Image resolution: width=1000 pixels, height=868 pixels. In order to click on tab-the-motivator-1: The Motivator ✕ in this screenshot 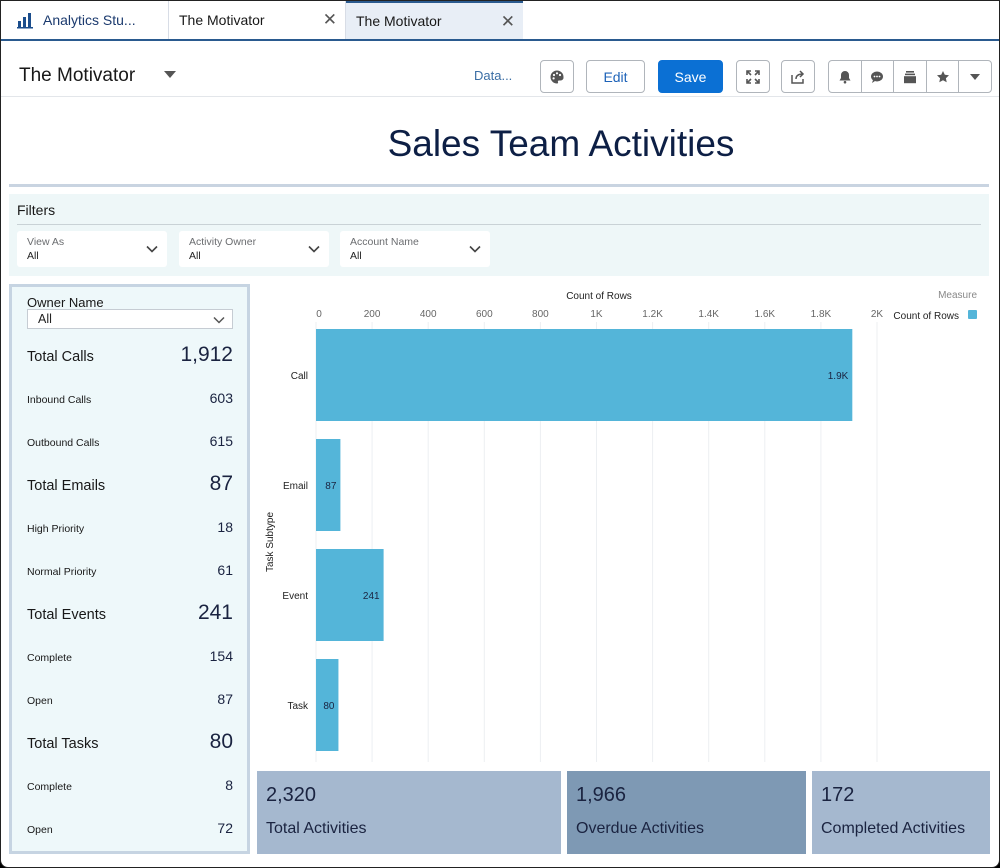, I will do `click(257, 20)`.